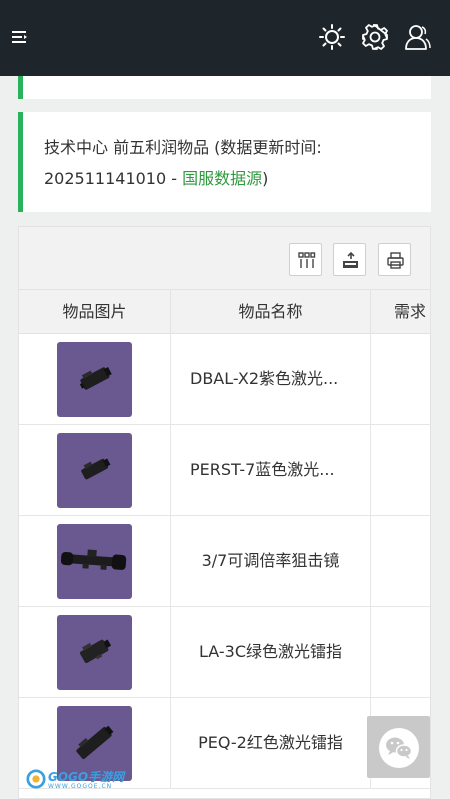  Describe the element at coordinates (75, 781) in the screenshot. I see `site-watermark: GOGO手游网 WWW.GOGOE.CN` at that location.